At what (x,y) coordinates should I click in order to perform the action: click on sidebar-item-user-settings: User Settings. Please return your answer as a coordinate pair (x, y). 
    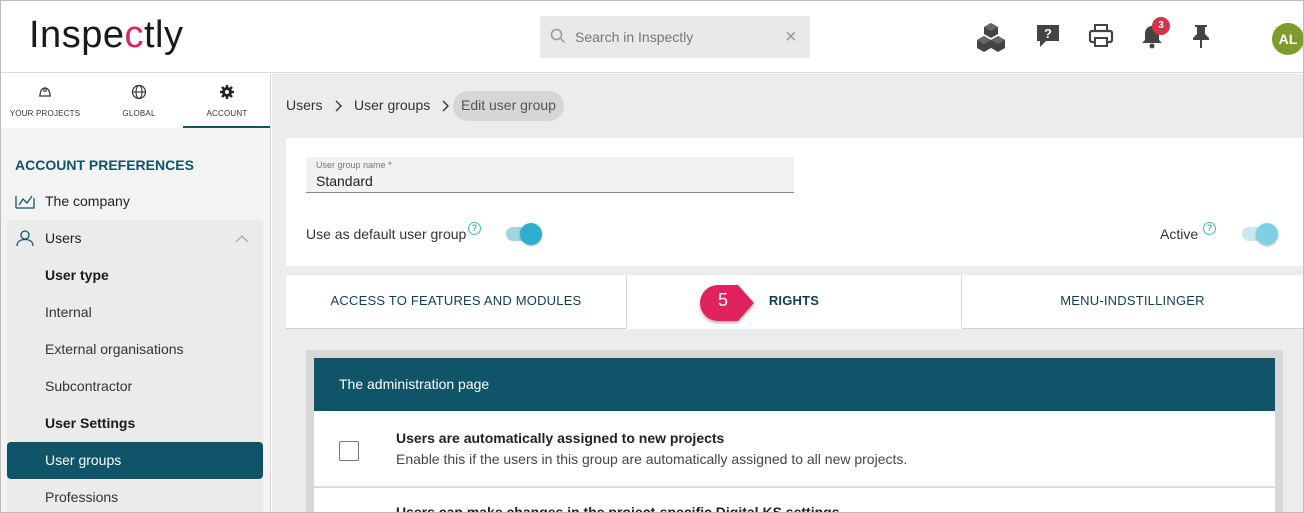
    Looking at the image, I should click on (90, 423).